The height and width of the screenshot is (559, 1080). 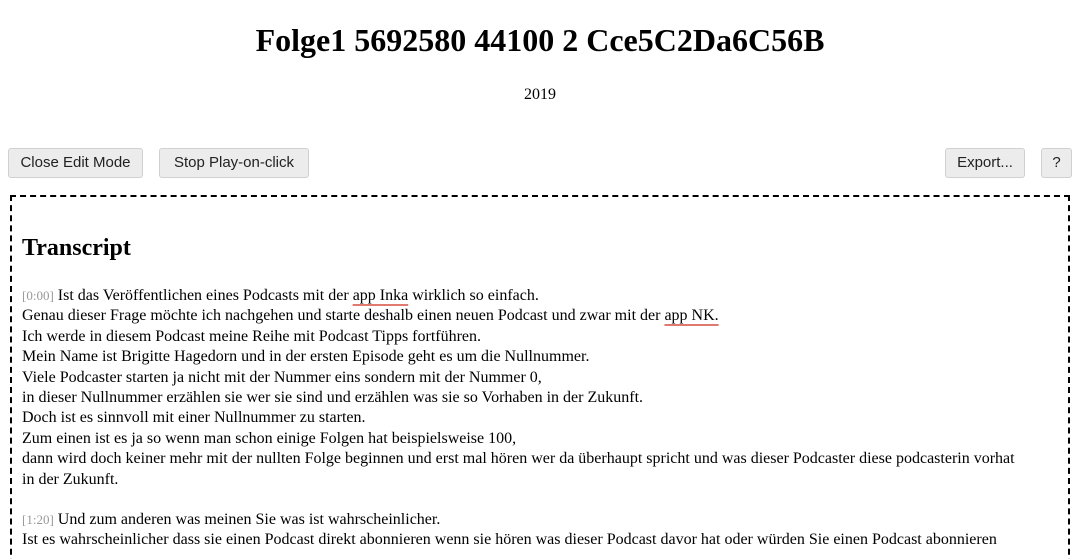 I want to click on spelling-flagged-word: app Inka, so click(x=381, y=295).